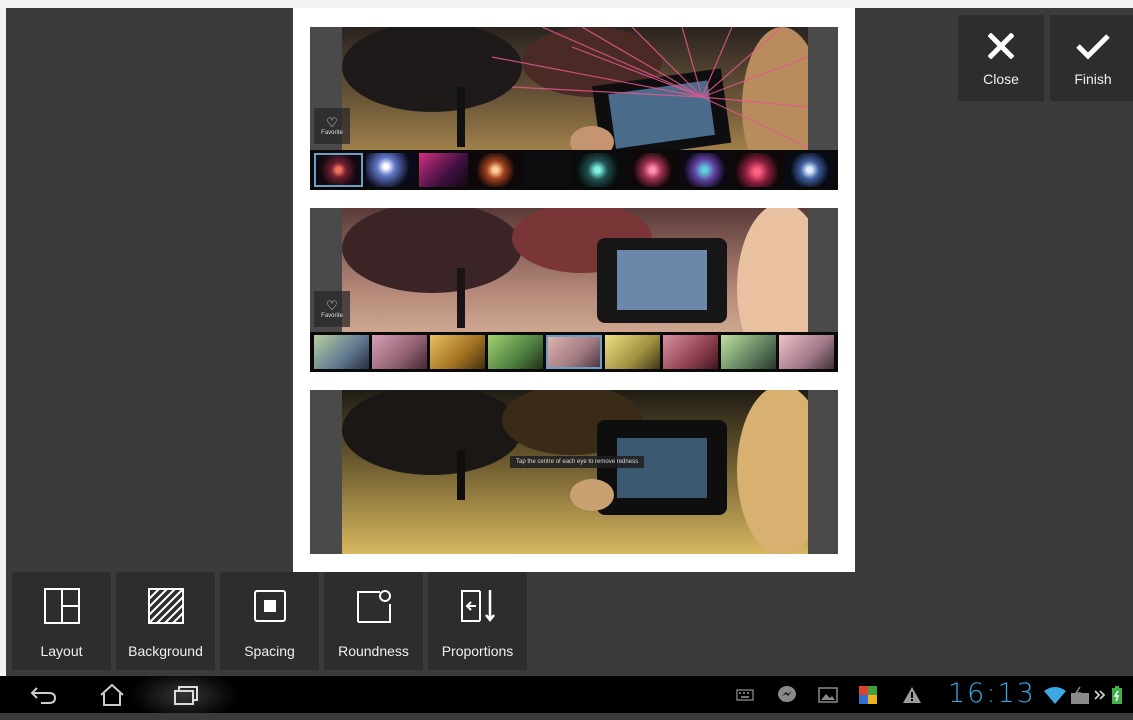 This screenshot has height=720, width=1133. What do you see at coordinates (61, 651) in the screenshot?
I see `tool-label: Layout` at bounding box center [61, 651].